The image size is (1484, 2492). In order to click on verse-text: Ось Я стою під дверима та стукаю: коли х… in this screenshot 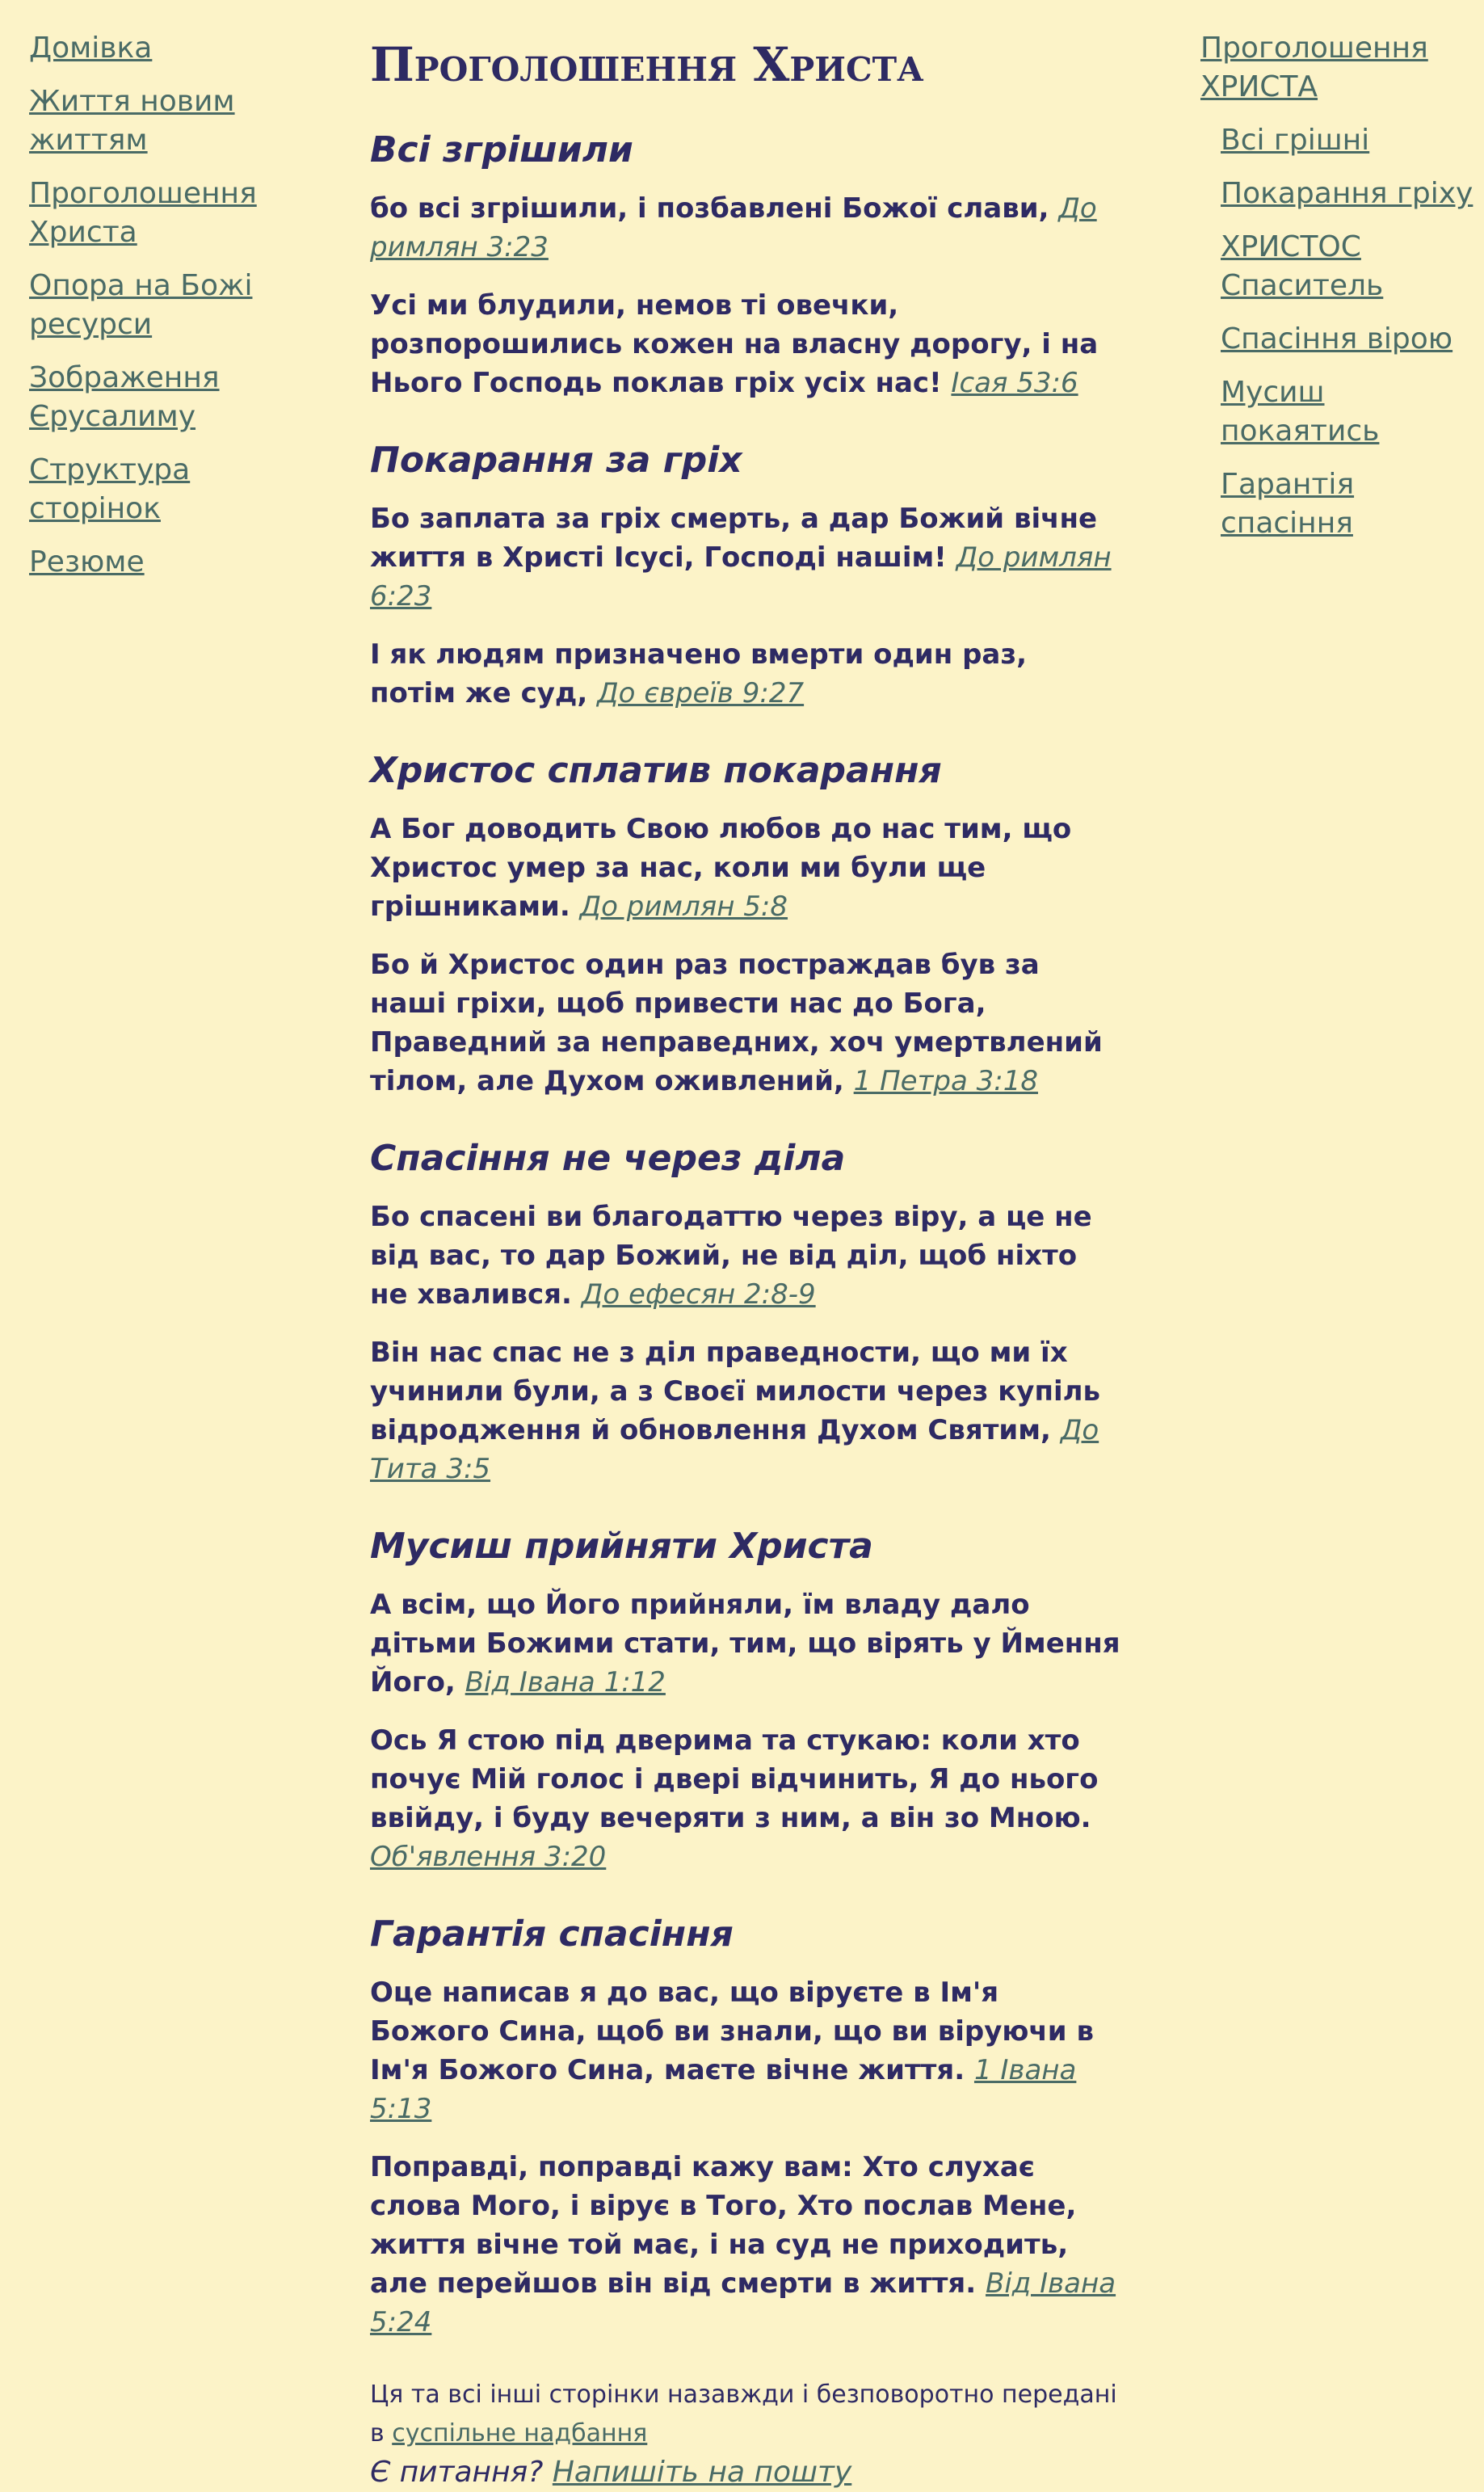, I will do `click(734, 1779)`.